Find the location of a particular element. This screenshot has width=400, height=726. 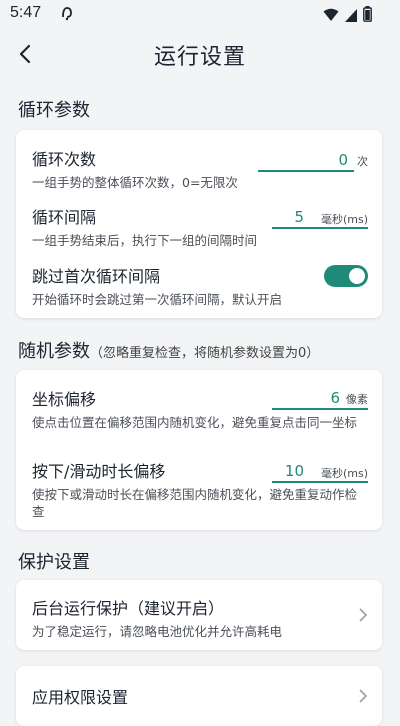

loop-count-input: 0 is located at coordinates (306, 160).